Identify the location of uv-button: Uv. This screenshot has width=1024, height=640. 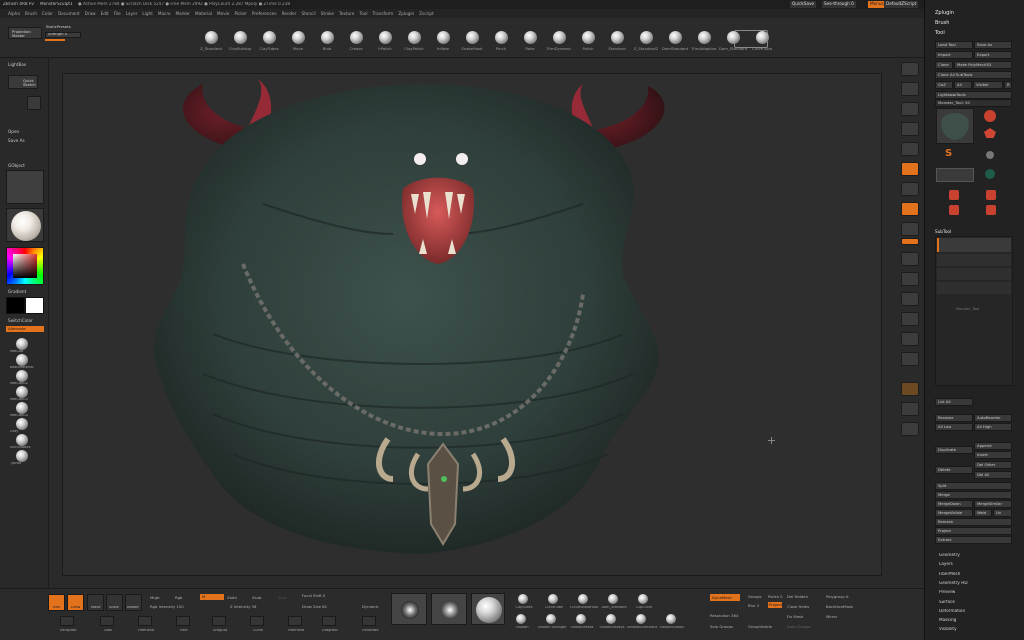
(1002, 513).